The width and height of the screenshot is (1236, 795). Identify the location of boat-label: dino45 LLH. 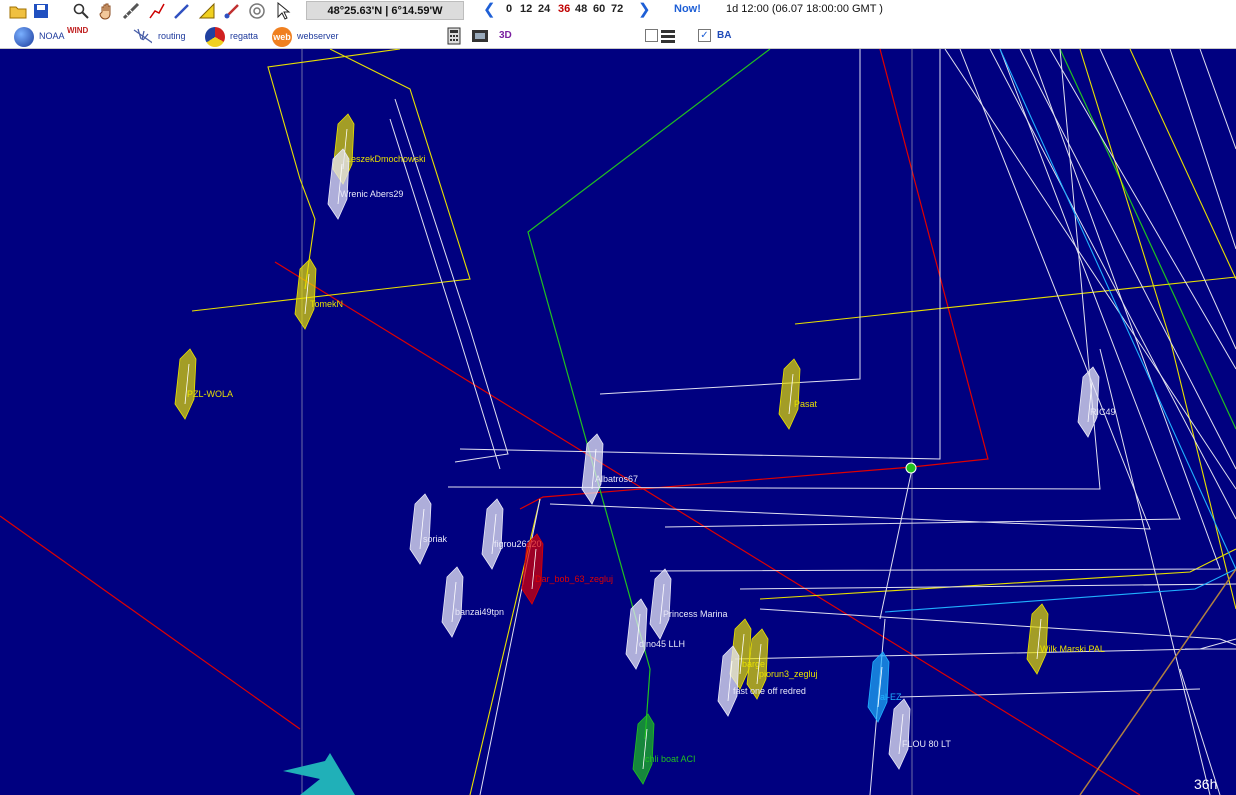
(662, 644).